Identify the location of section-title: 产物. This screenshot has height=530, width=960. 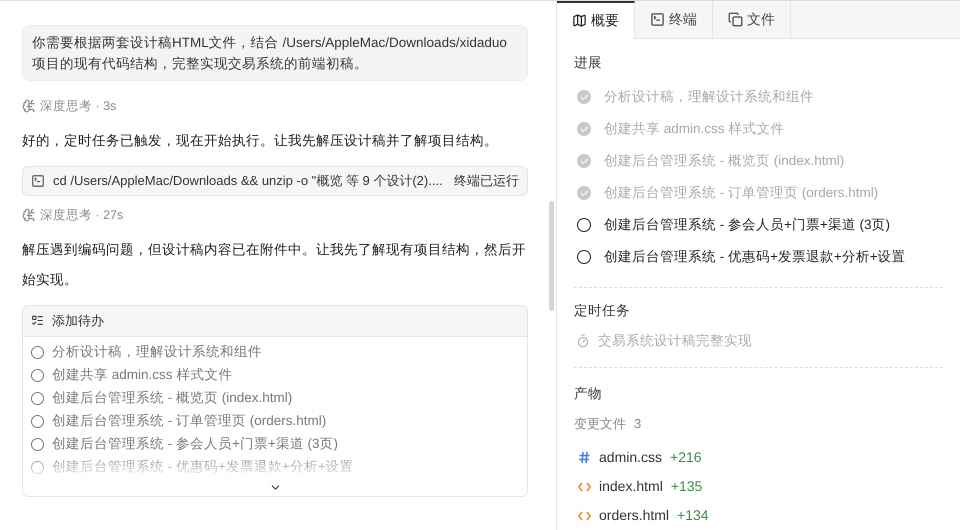
(588, 394).